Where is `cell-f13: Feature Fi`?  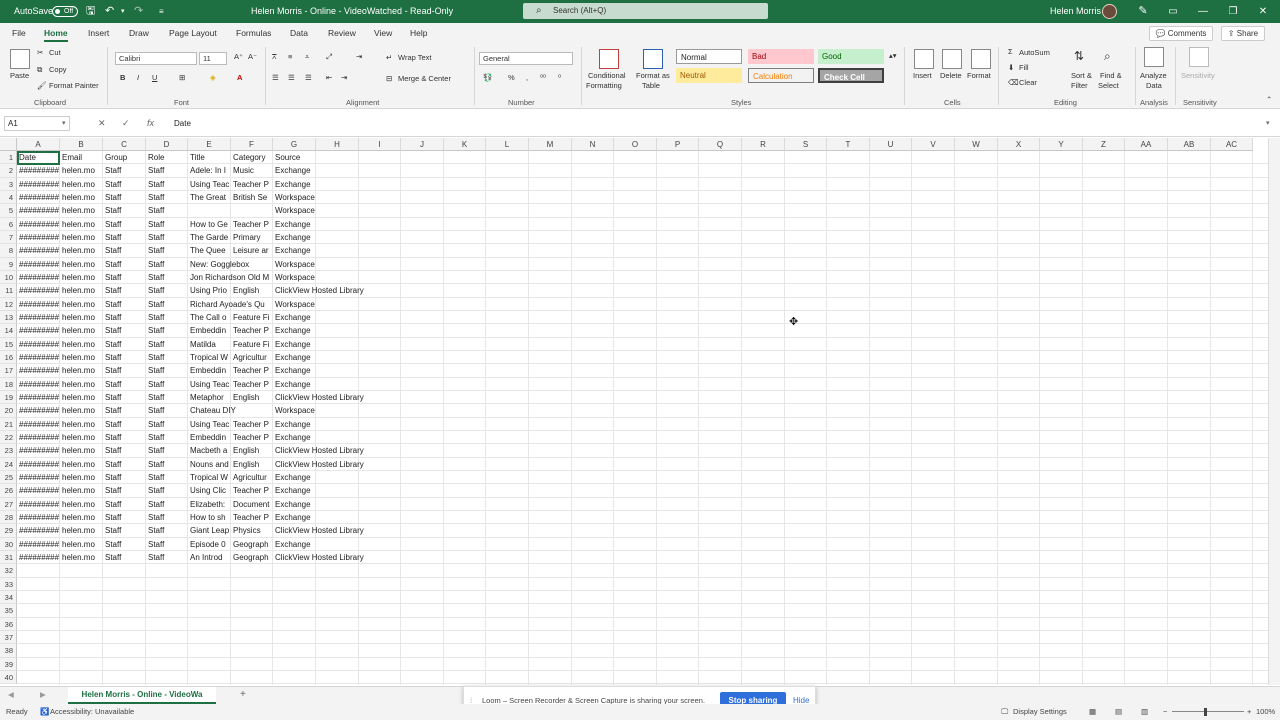
cell-f13: Feature Fi is located at coordinates (252, 317).